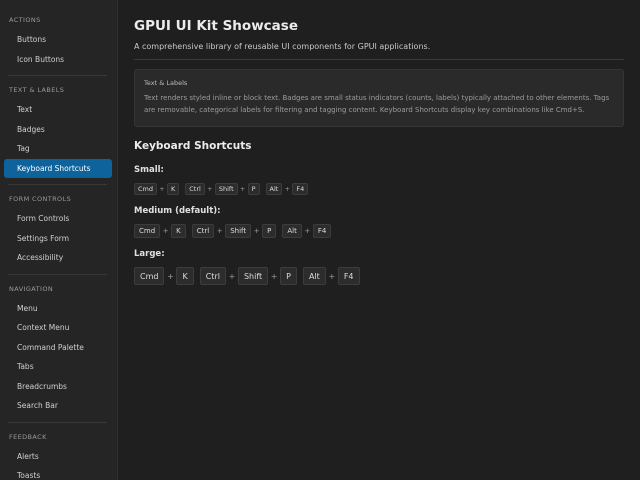 This screenshot has width=640, height=480. What do you see at coordinates (58, 309) in the screenshot?
I see `sidebar-item-menu: Menu` at bounding box center [58, 309].